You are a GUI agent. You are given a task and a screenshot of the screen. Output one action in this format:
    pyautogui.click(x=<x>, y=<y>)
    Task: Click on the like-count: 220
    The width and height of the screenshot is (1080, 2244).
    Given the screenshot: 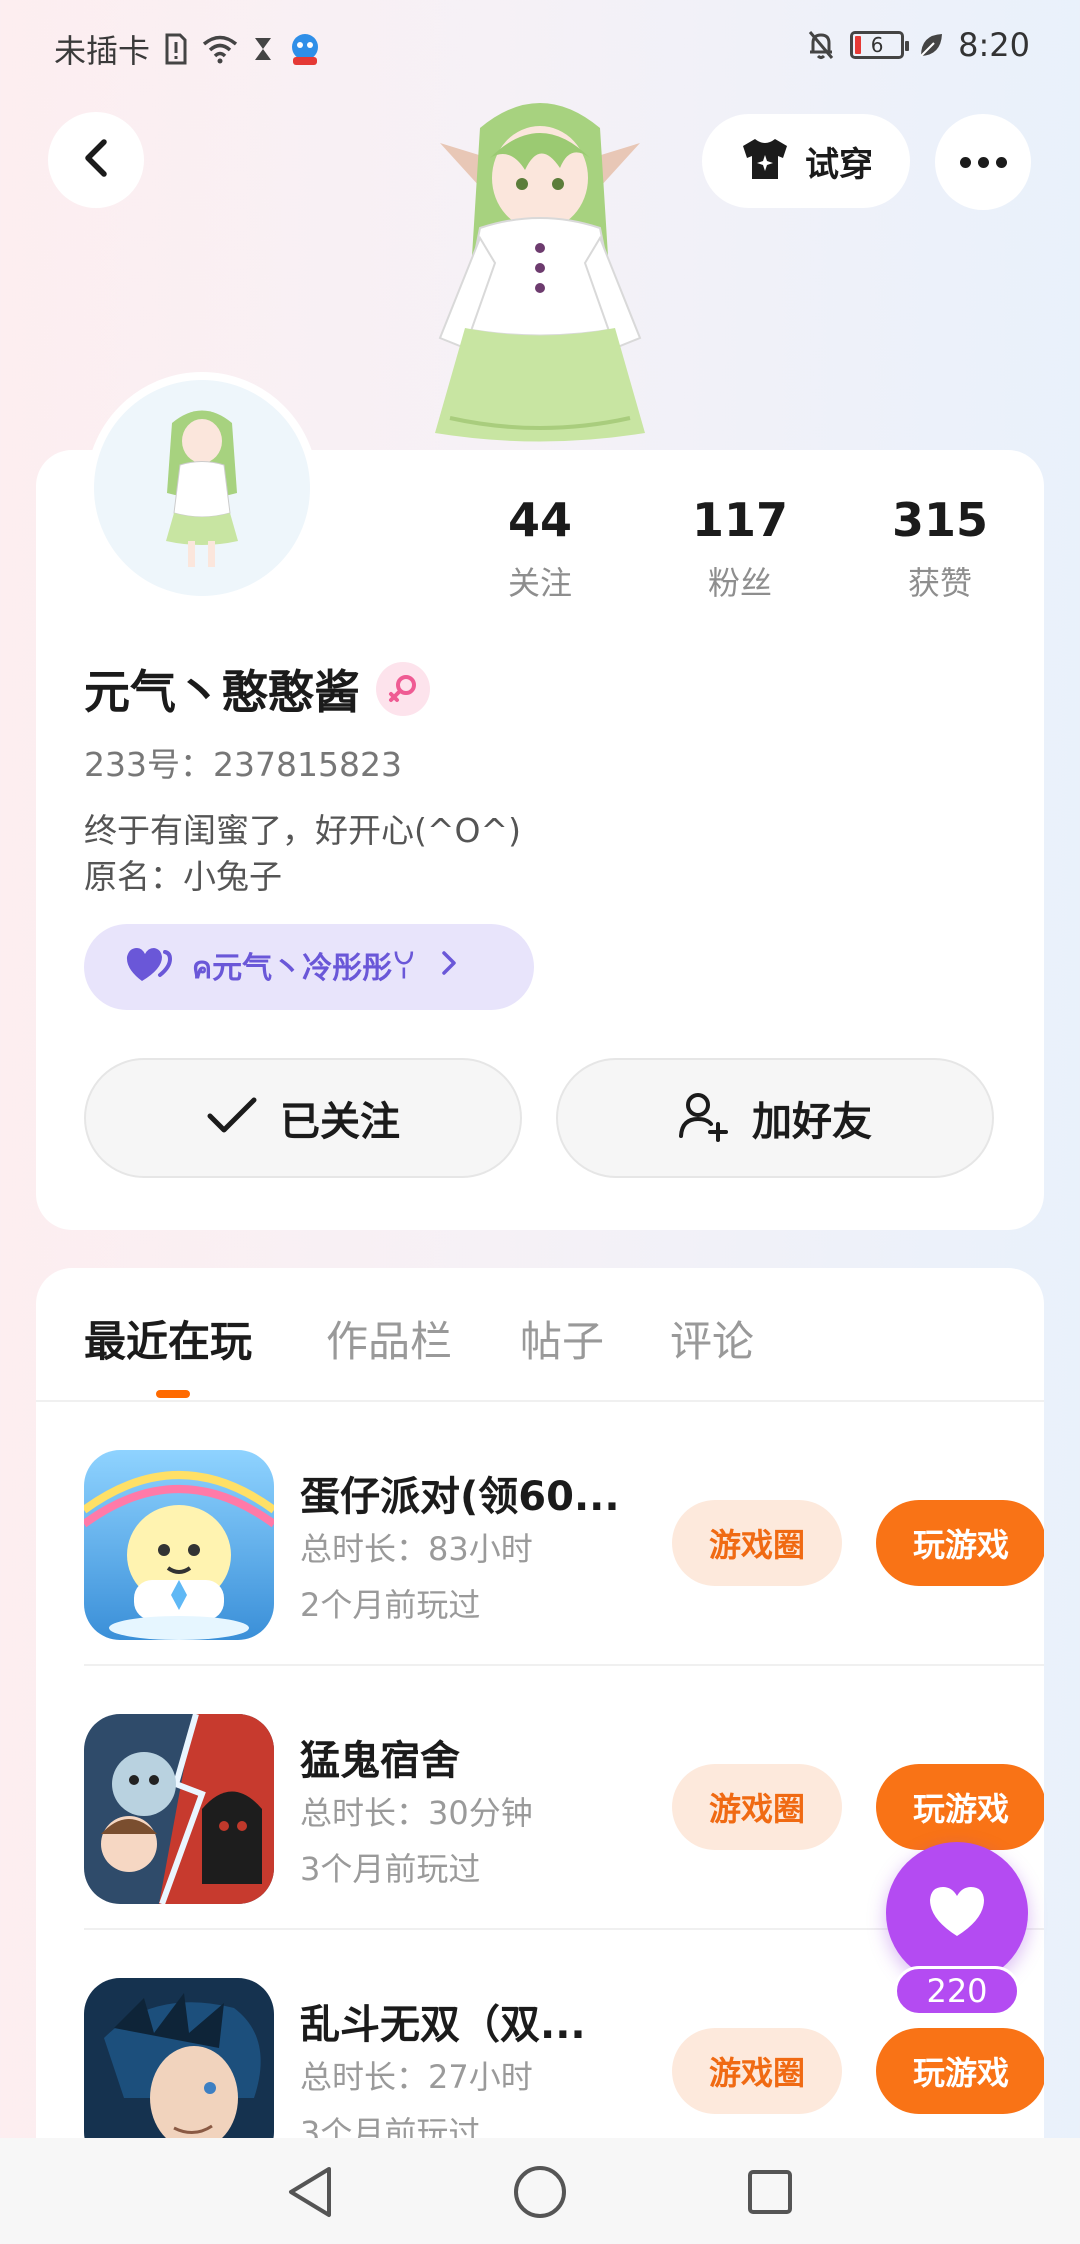 What is the action you would take?
    pyautogui.click(x=957, y=1991)
    